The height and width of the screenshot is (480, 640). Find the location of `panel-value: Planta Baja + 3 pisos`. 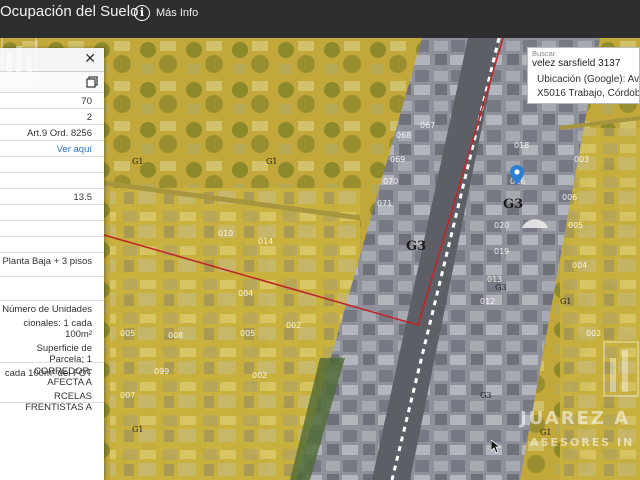

panel-value: Planta Baja + 3 pisos is located at coordinates (47, 261).